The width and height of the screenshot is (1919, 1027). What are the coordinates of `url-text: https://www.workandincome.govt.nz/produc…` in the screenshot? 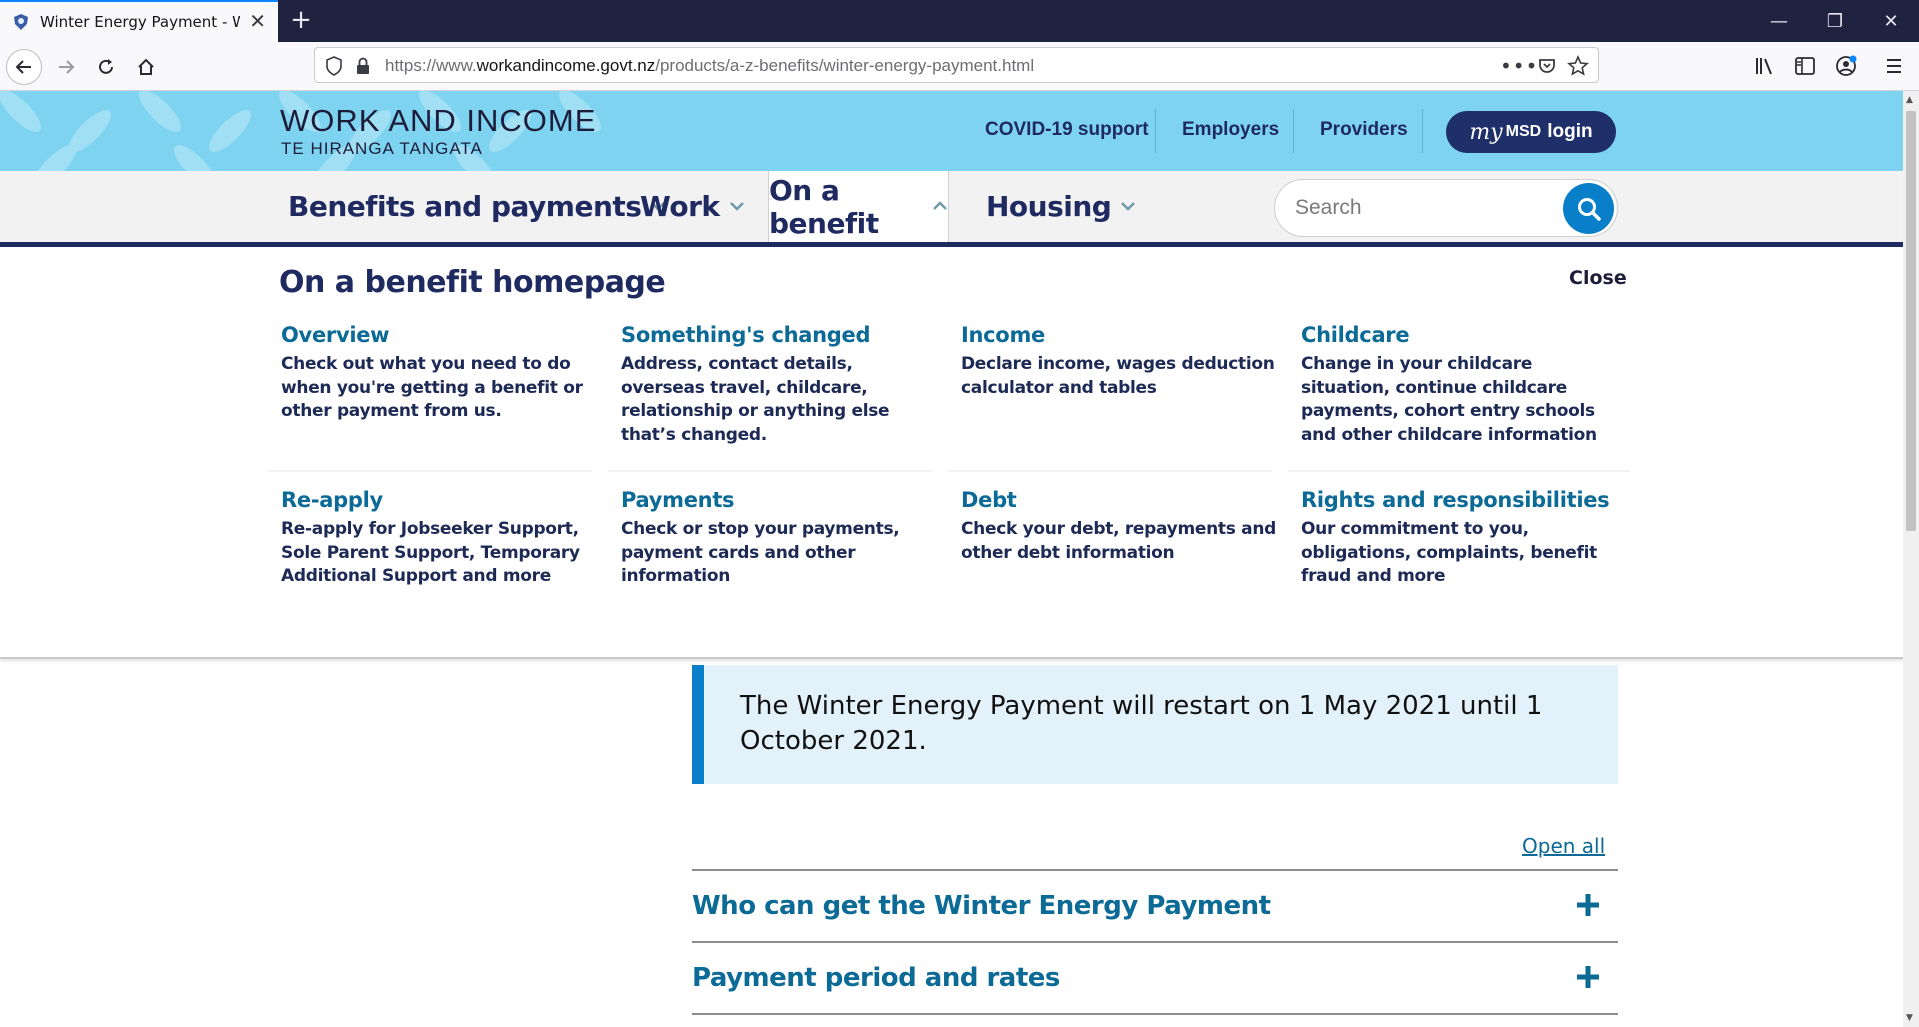 It's located at (709, 66).